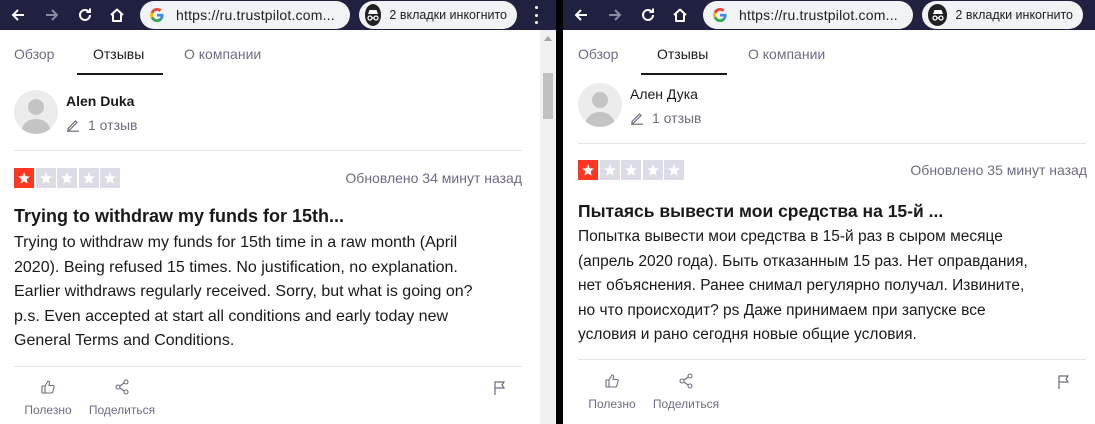 Image resolution: width=1095 pixels, height=424 pixels. I want to click on review-date: Обновлено 35 минут назад, so click(998, 170).